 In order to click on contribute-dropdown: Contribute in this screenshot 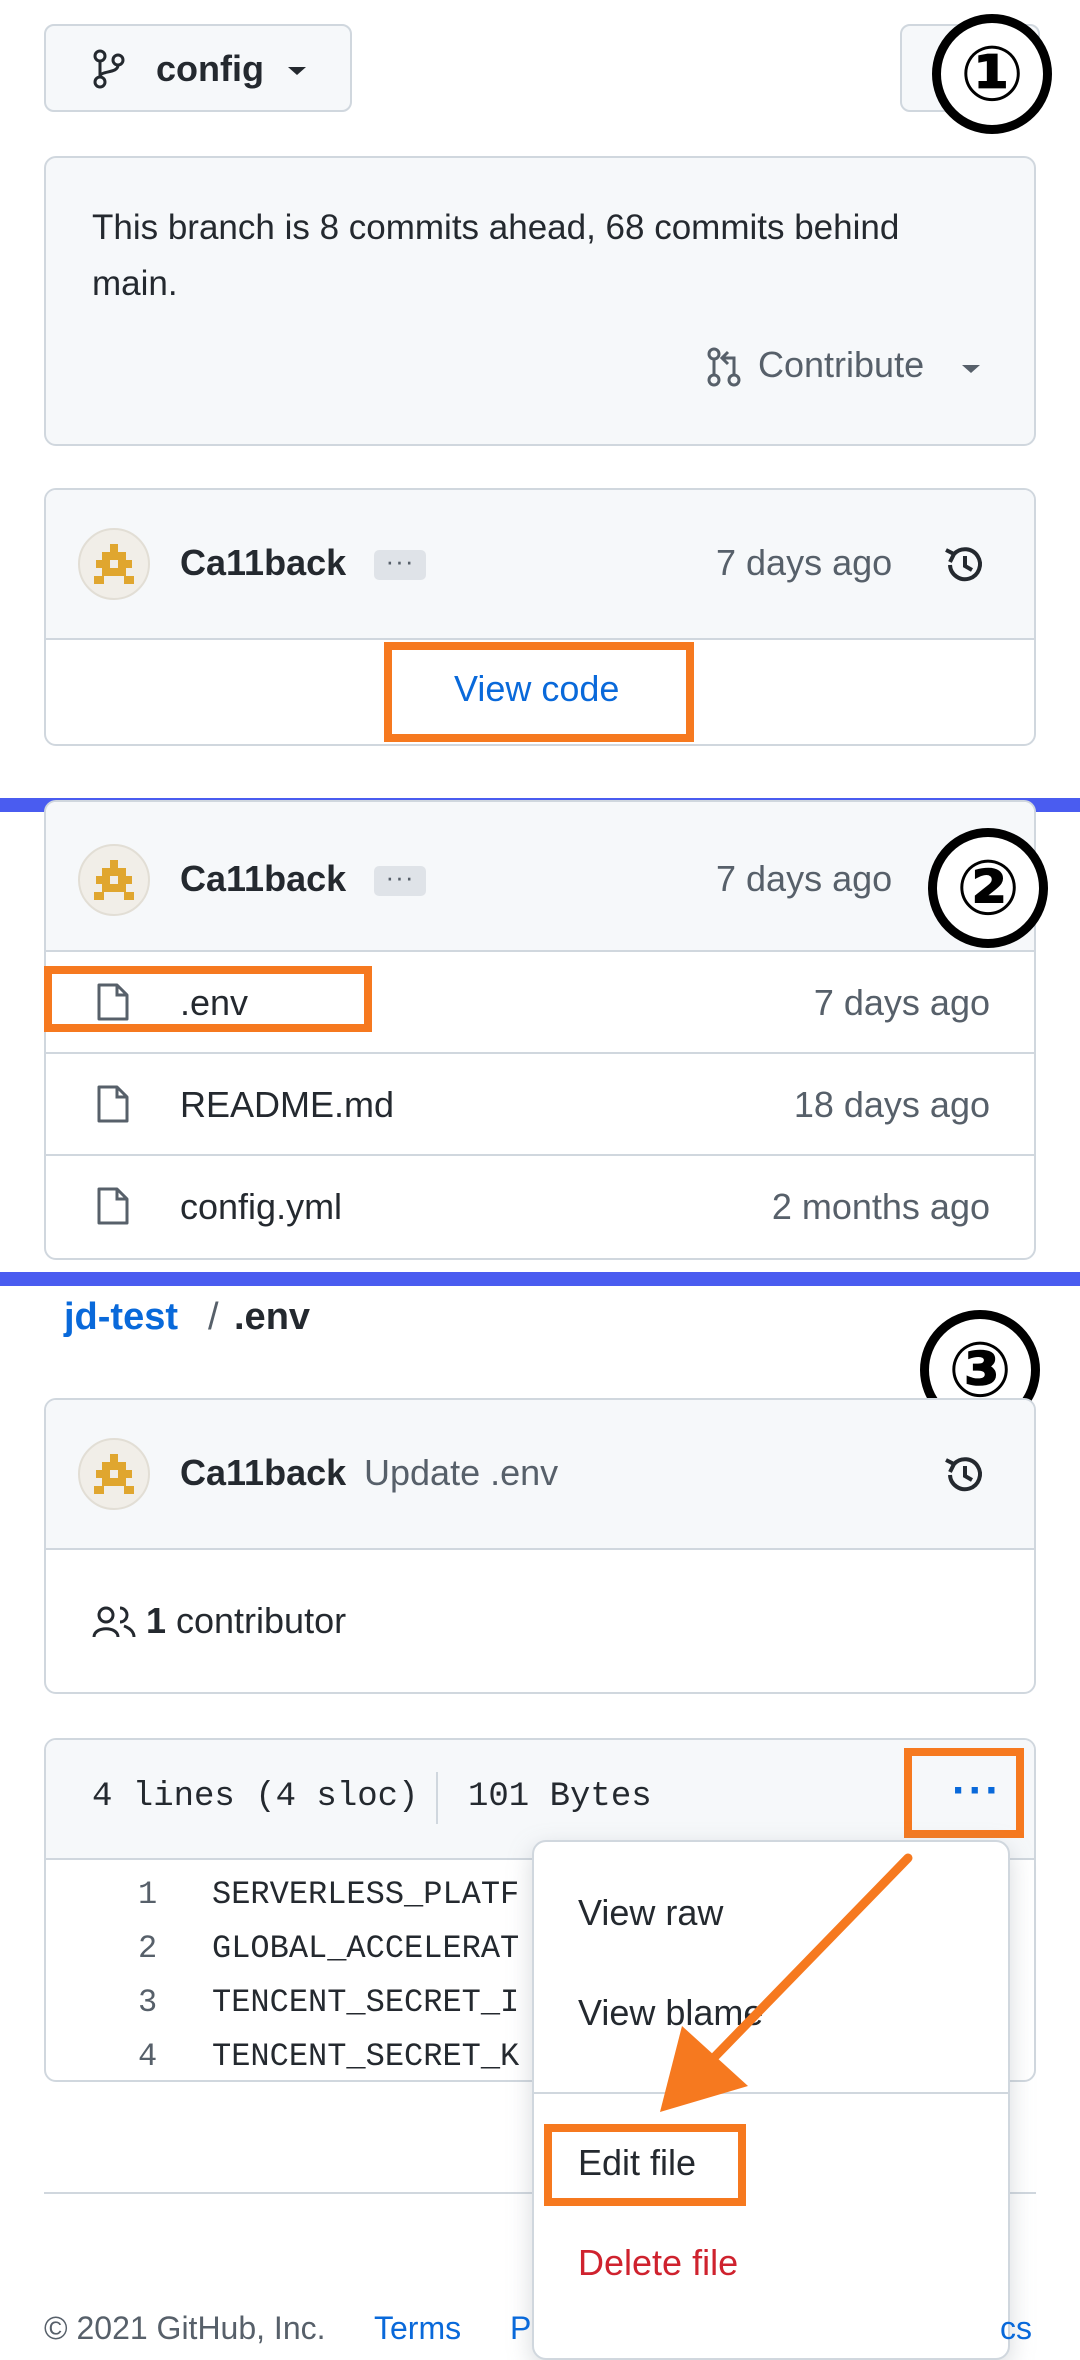, I will do `click(856, 367)`.